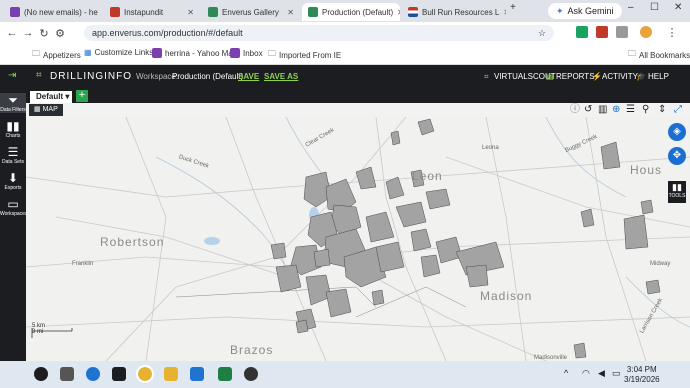  I want to click on database-icon: ☰, so click(13, 152).